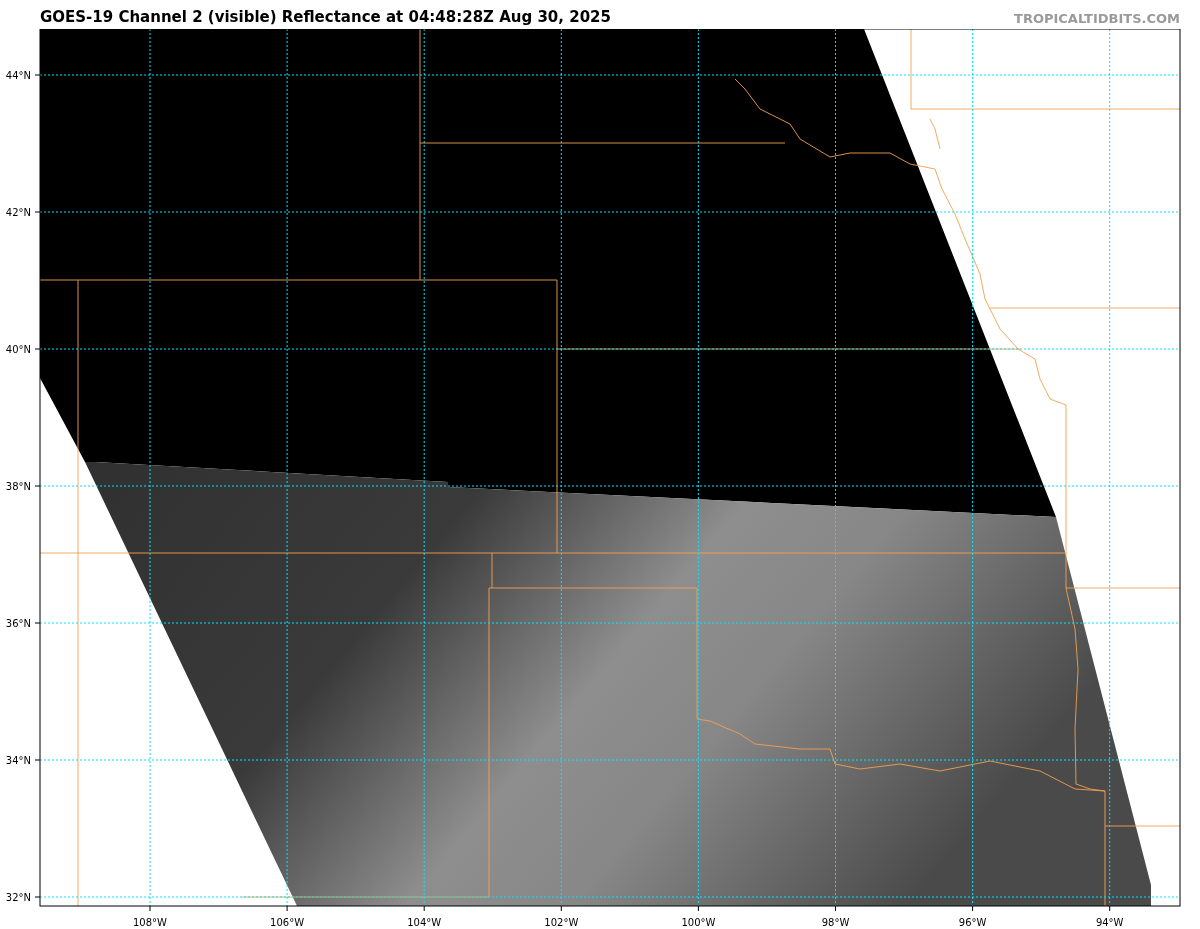 This screenshot has height=929, width=1200. Describe the element at coordinates (1097, 19) in the screenshot. I see `site-credit: TROPICALTIDBITS.COM` at that location.